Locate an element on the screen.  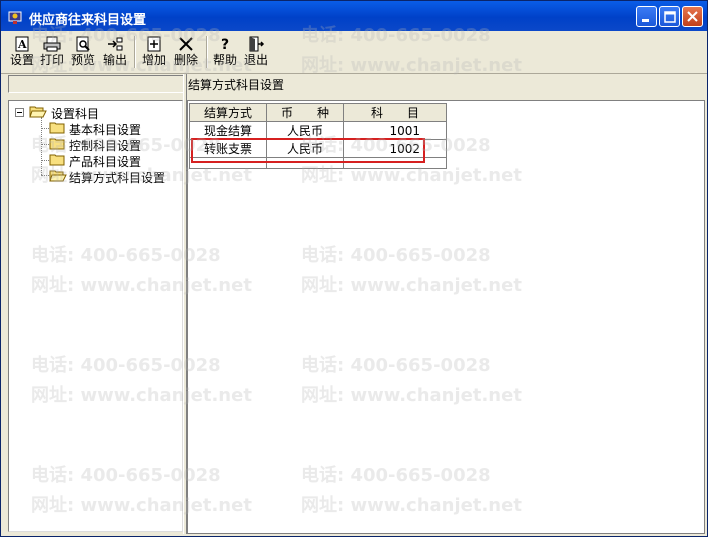
tree-node-product-accounts: 产品科目设置 is located at coordinates (114, 160).